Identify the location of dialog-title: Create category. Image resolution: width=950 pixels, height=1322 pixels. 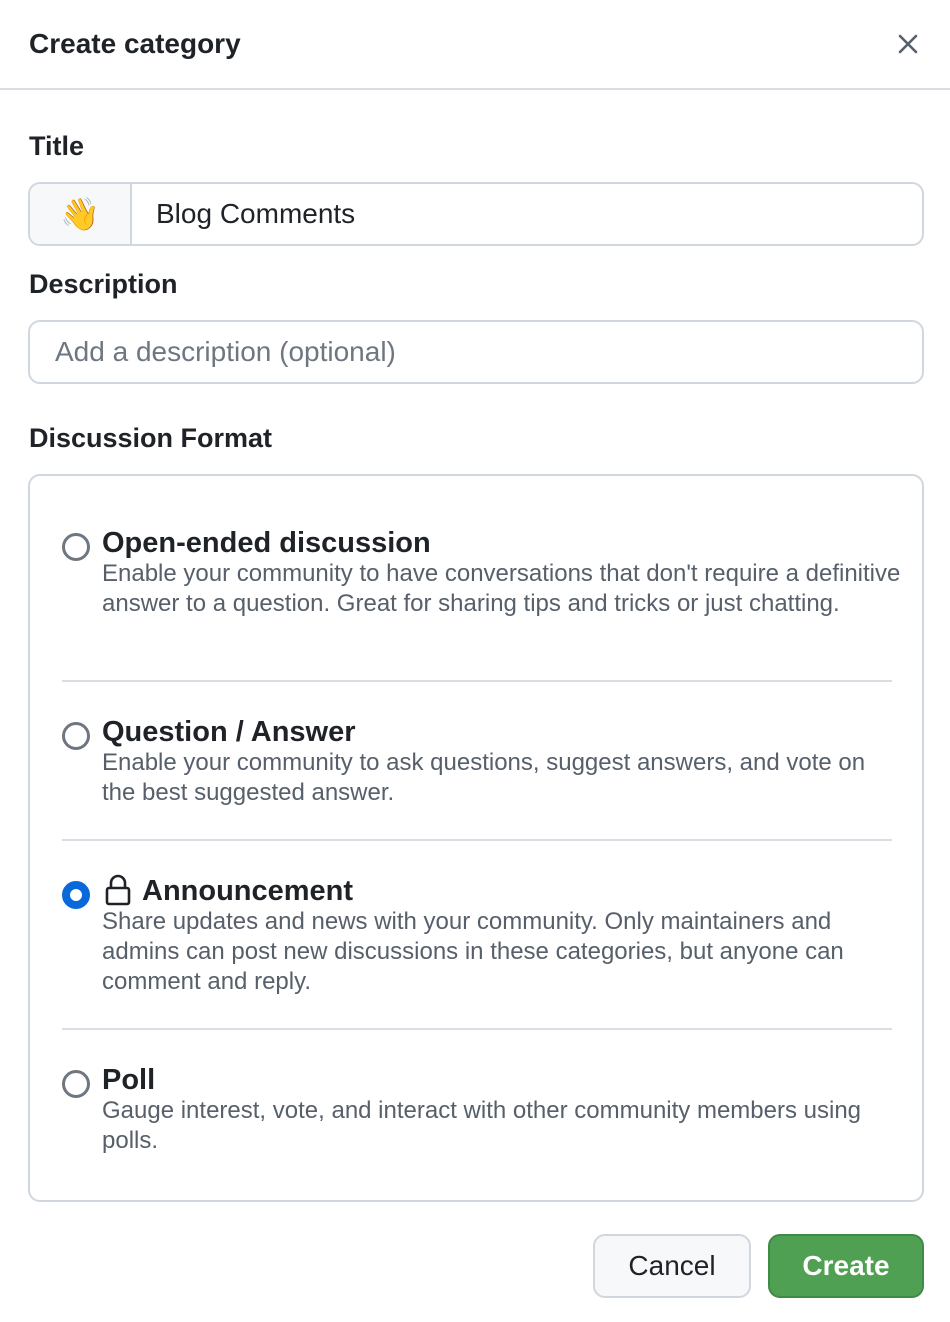
(135, 43).